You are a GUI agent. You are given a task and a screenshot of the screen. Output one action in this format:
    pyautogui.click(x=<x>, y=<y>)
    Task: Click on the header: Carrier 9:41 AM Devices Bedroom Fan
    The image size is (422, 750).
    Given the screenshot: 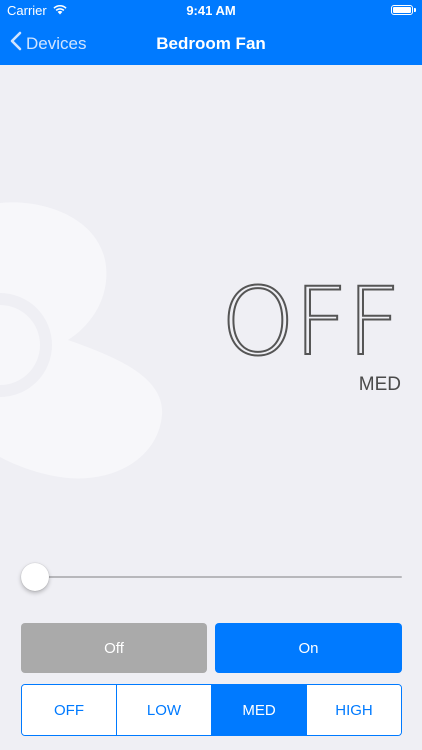 What is the action you would take?
    pyautogui.click(x=211, y=32)
    